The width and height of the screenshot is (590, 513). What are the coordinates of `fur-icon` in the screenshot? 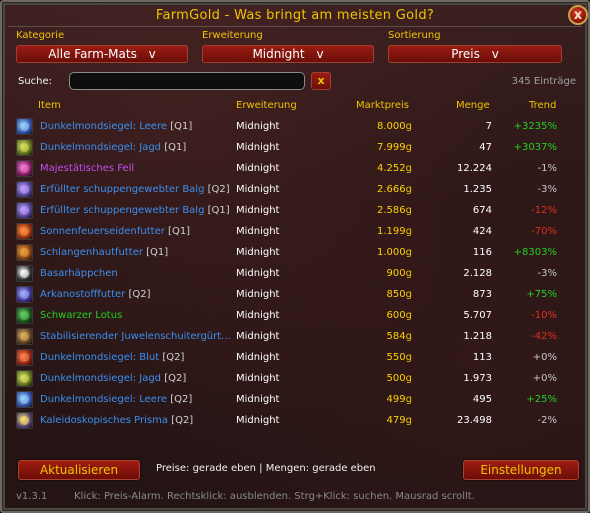 It's located at (24, 168).